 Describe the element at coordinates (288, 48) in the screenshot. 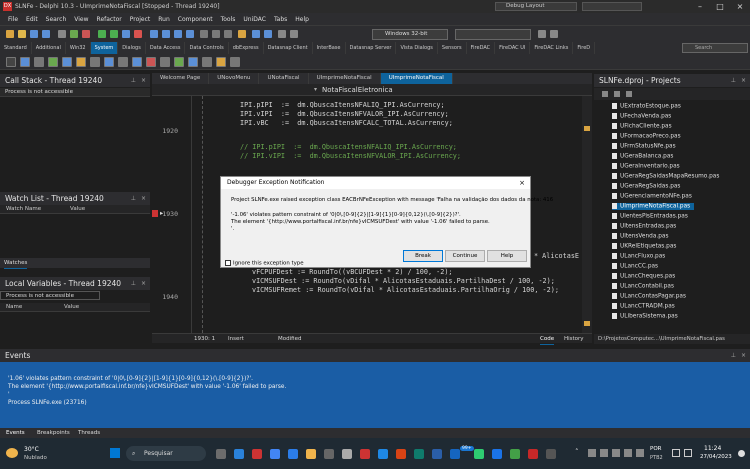

I see `palette-tab: Datasnap Client` at that location.